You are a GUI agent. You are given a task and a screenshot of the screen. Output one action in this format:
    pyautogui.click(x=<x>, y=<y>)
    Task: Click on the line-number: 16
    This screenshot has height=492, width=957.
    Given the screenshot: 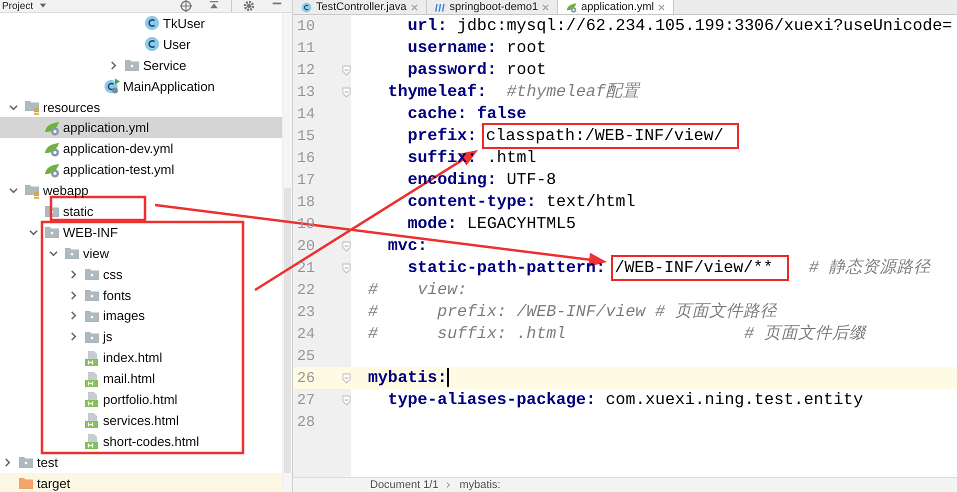 What is the action you would take?
    pyautogui.click(x=306, y=158)
    